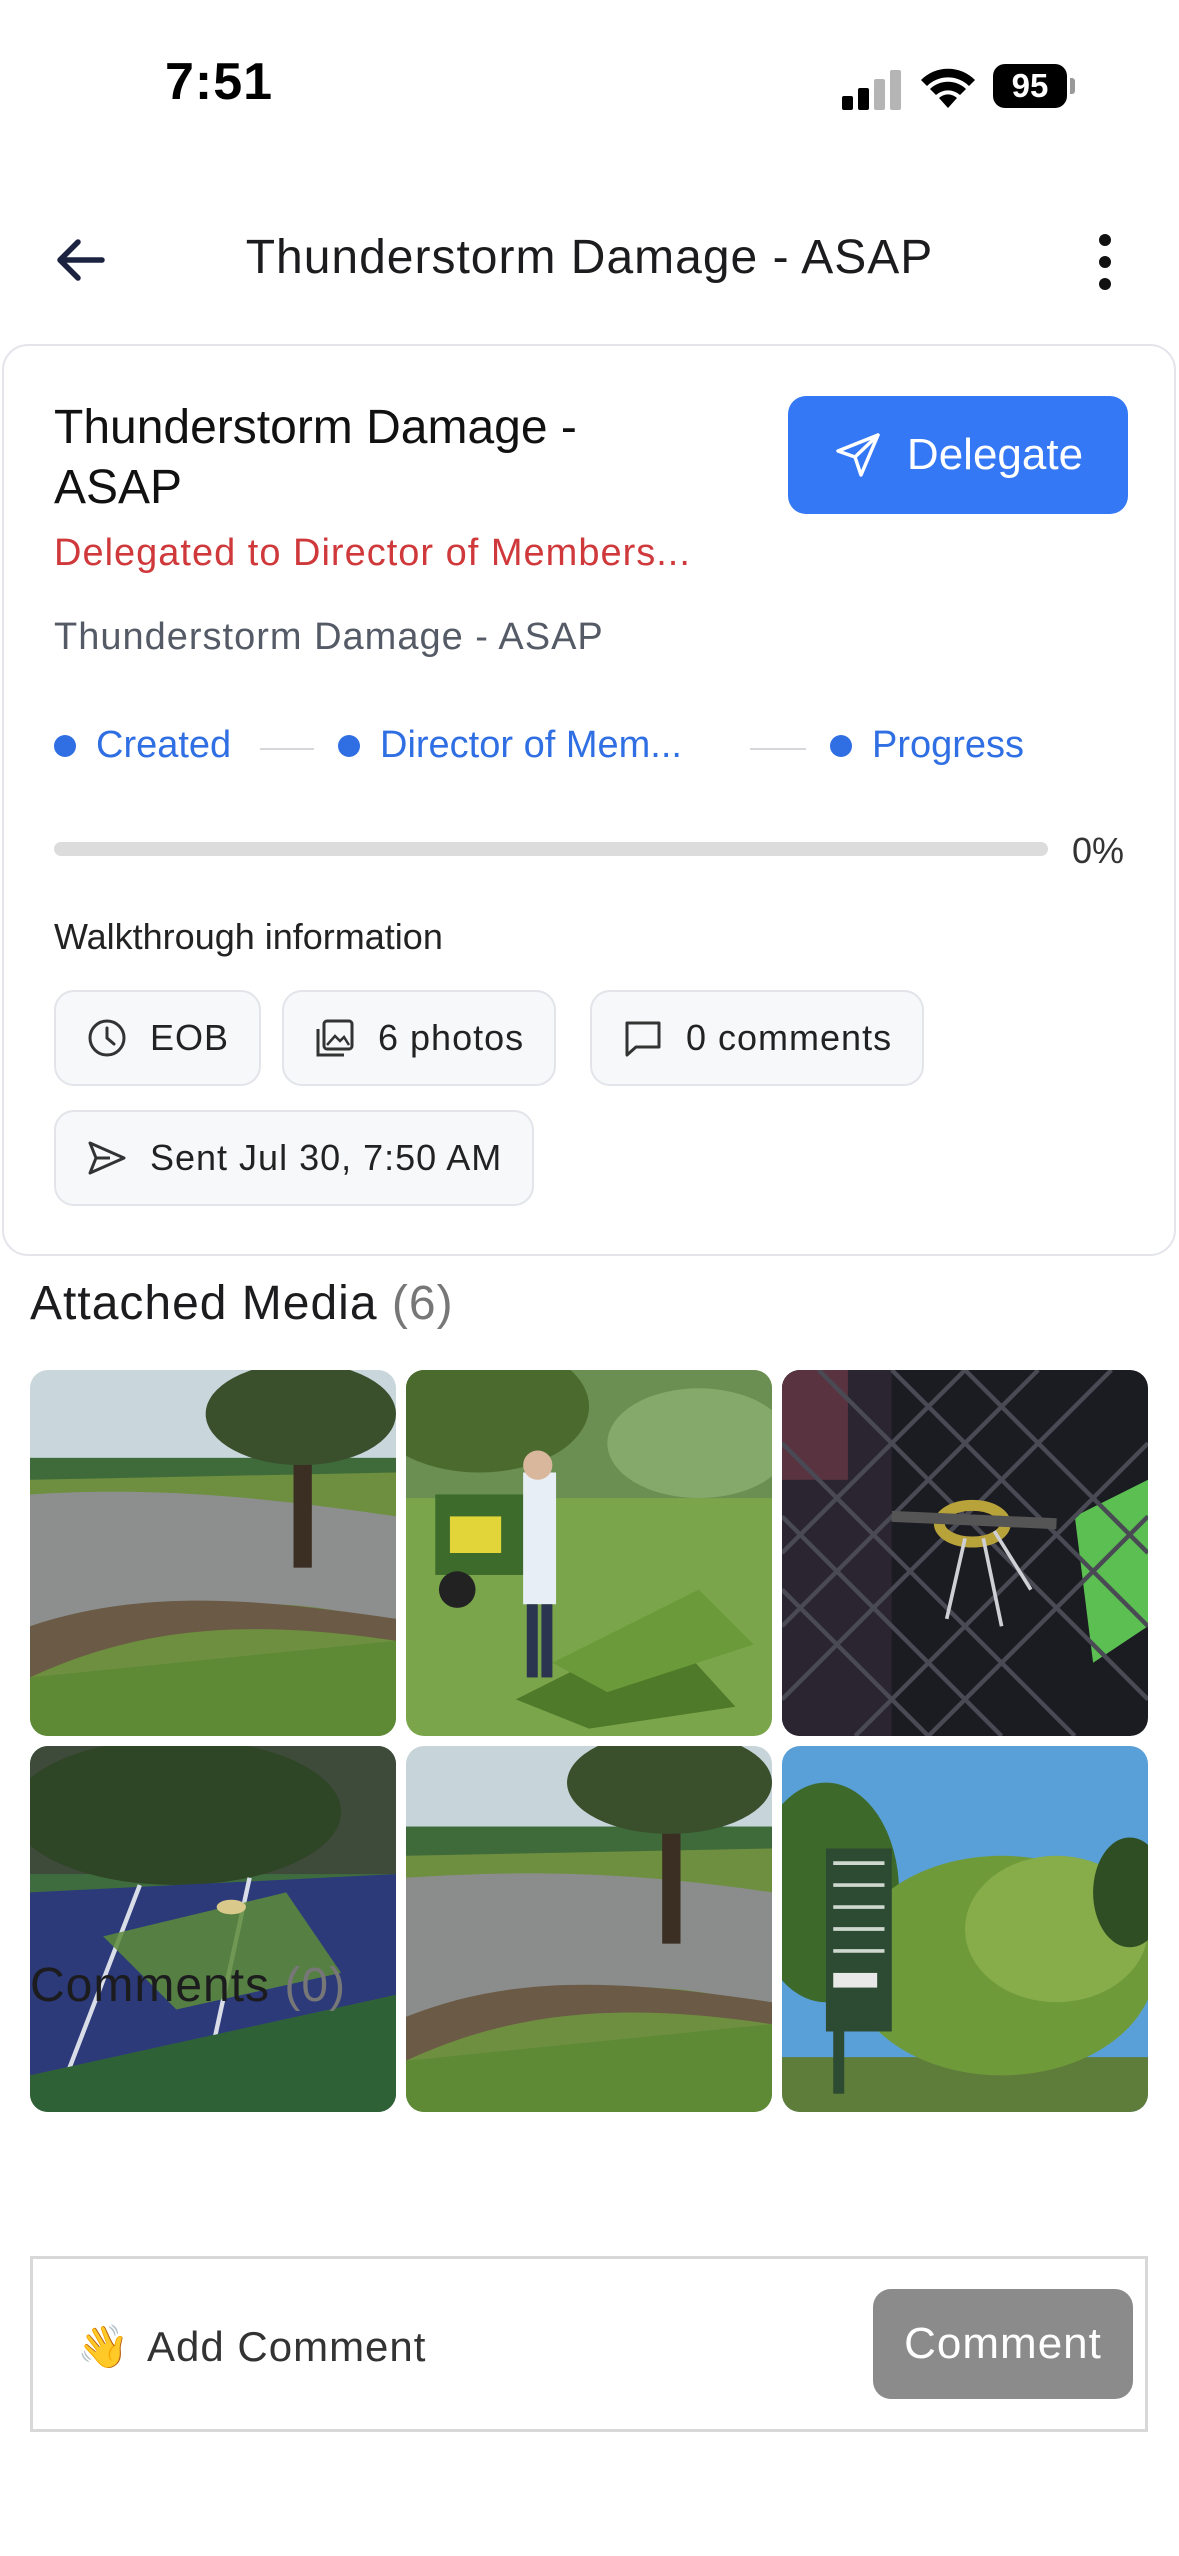  I want to click on comments-heading: Comments (0), so click(188, 1985).